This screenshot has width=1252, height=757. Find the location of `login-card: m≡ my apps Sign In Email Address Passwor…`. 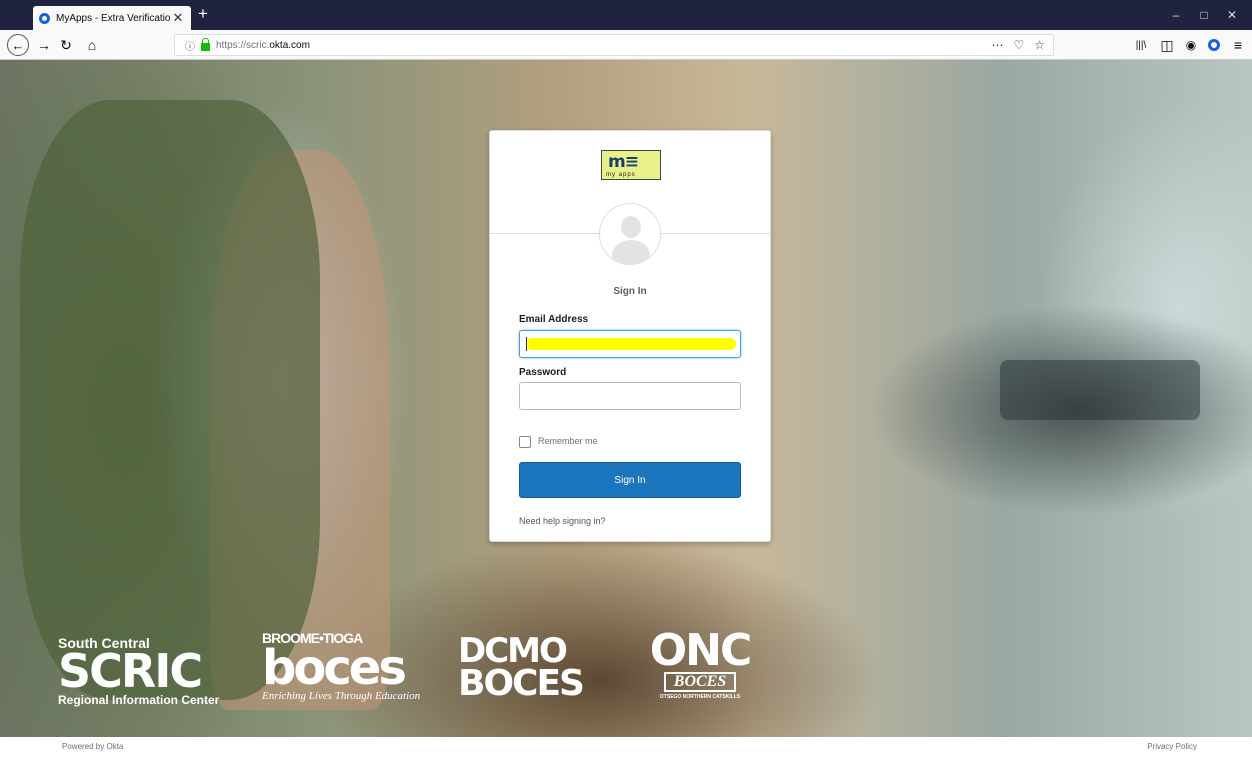

login-card: m≡ my apps Sign In Email Address Passwor… is located at coordinates (630, 336).